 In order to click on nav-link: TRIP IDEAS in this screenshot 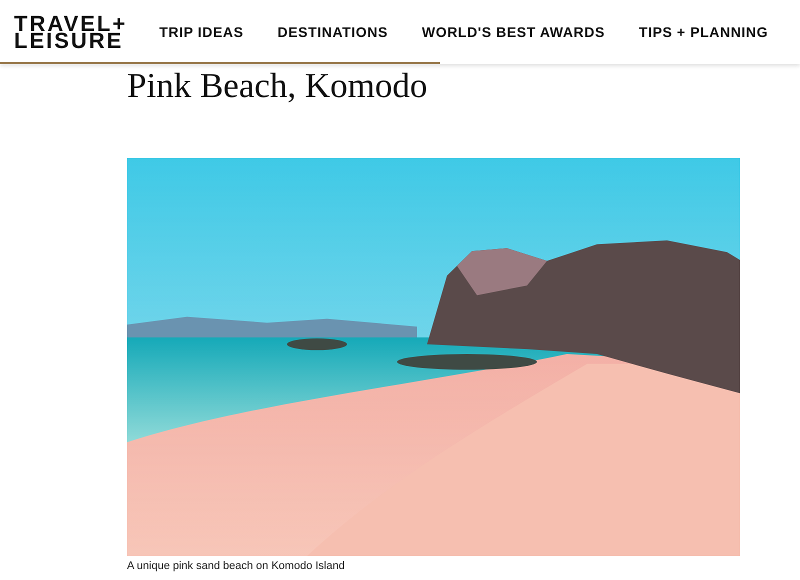, I will do `click(201, 32)`.